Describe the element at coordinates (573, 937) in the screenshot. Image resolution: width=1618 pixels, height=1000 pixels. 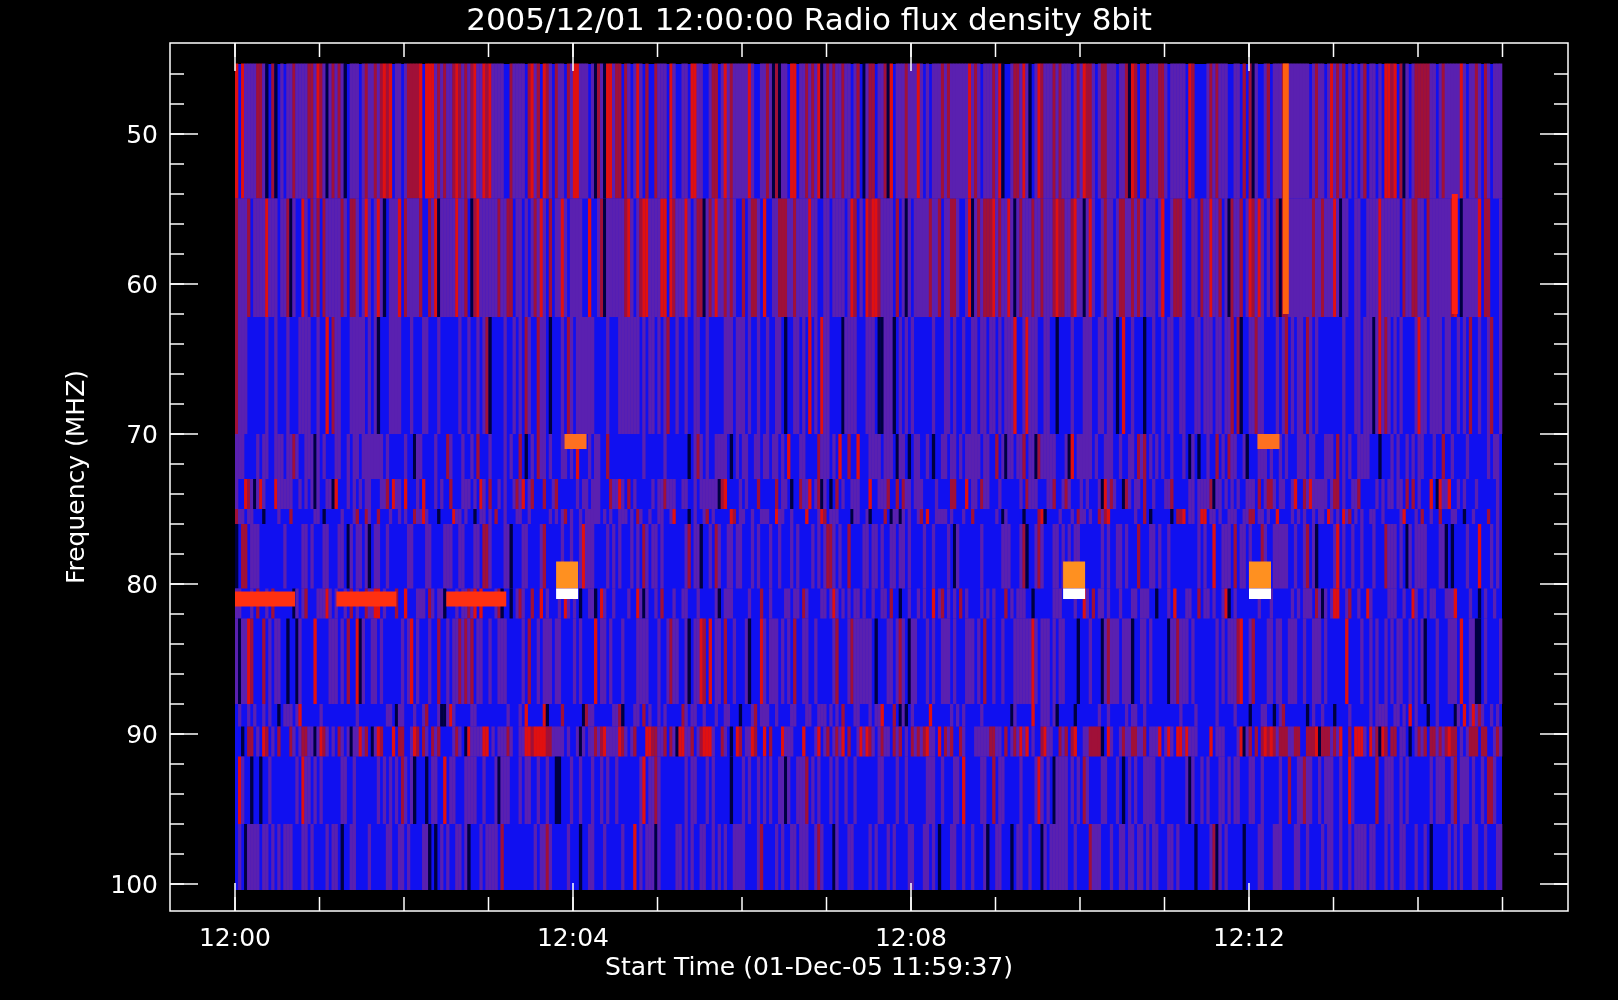
I see `axis-tick-label: 12:04` at that location.